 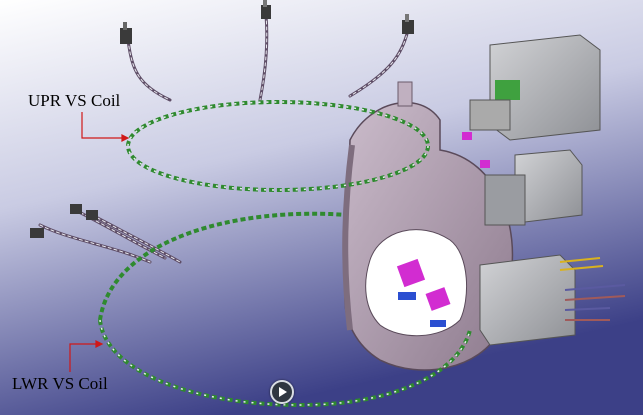 I want to click on upr-vs-coil-label: UPR VS Coil, so click(x=74, y=100).